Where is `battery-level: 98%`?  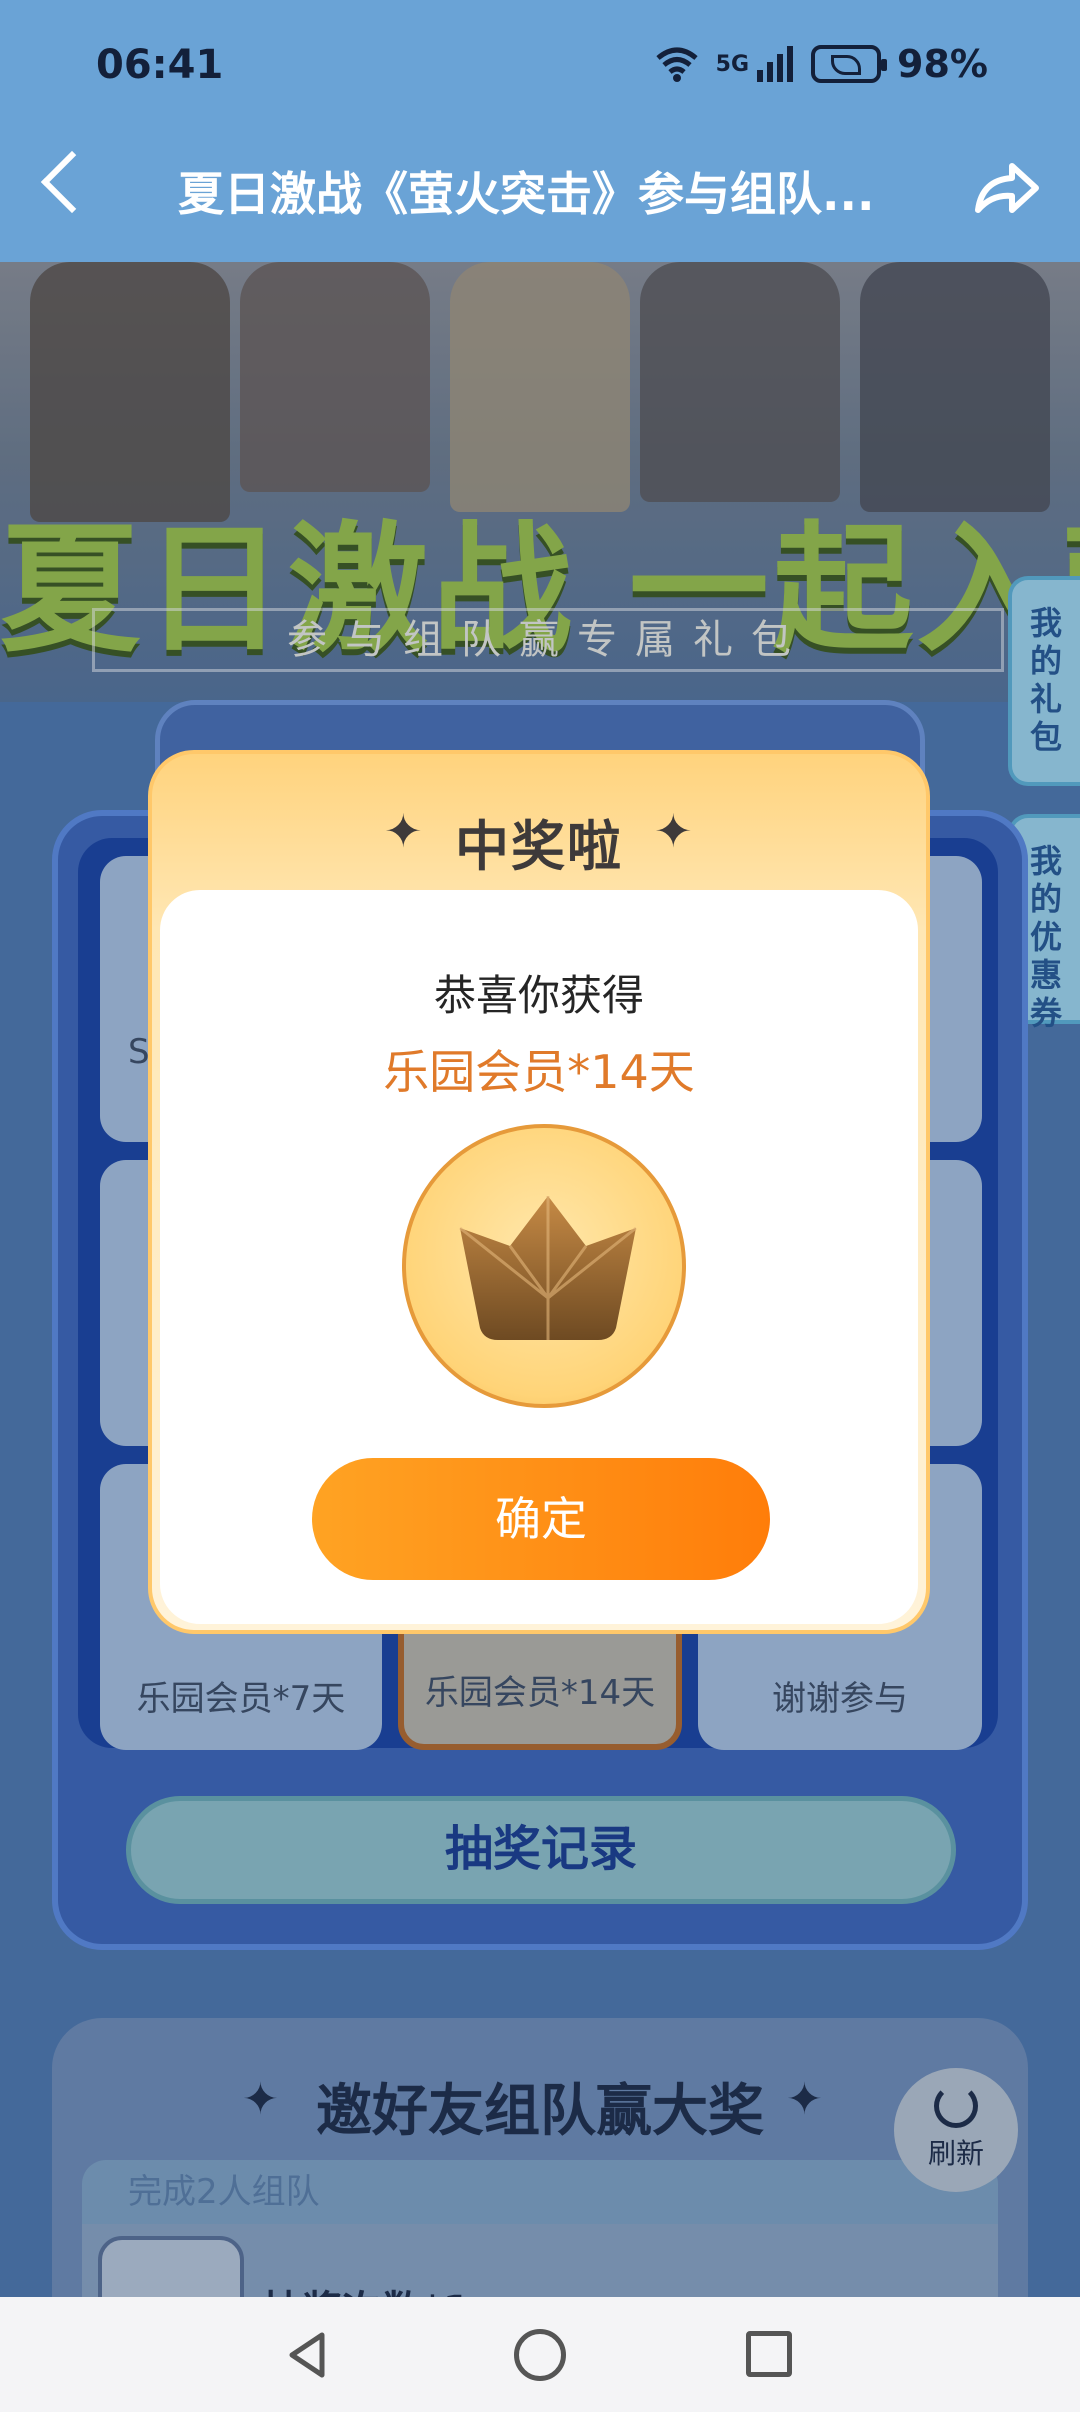
battery-level: 98% is located at coordinates (942, 64).